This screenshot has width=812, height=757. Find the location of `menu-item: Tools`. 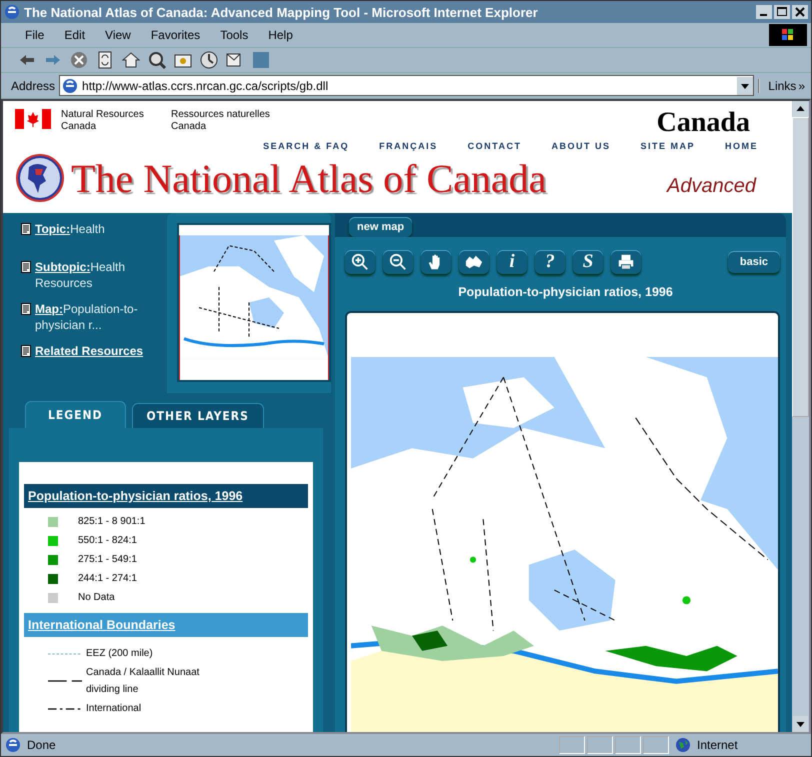

menu-item: Tools is located at coordinates (234, 35).